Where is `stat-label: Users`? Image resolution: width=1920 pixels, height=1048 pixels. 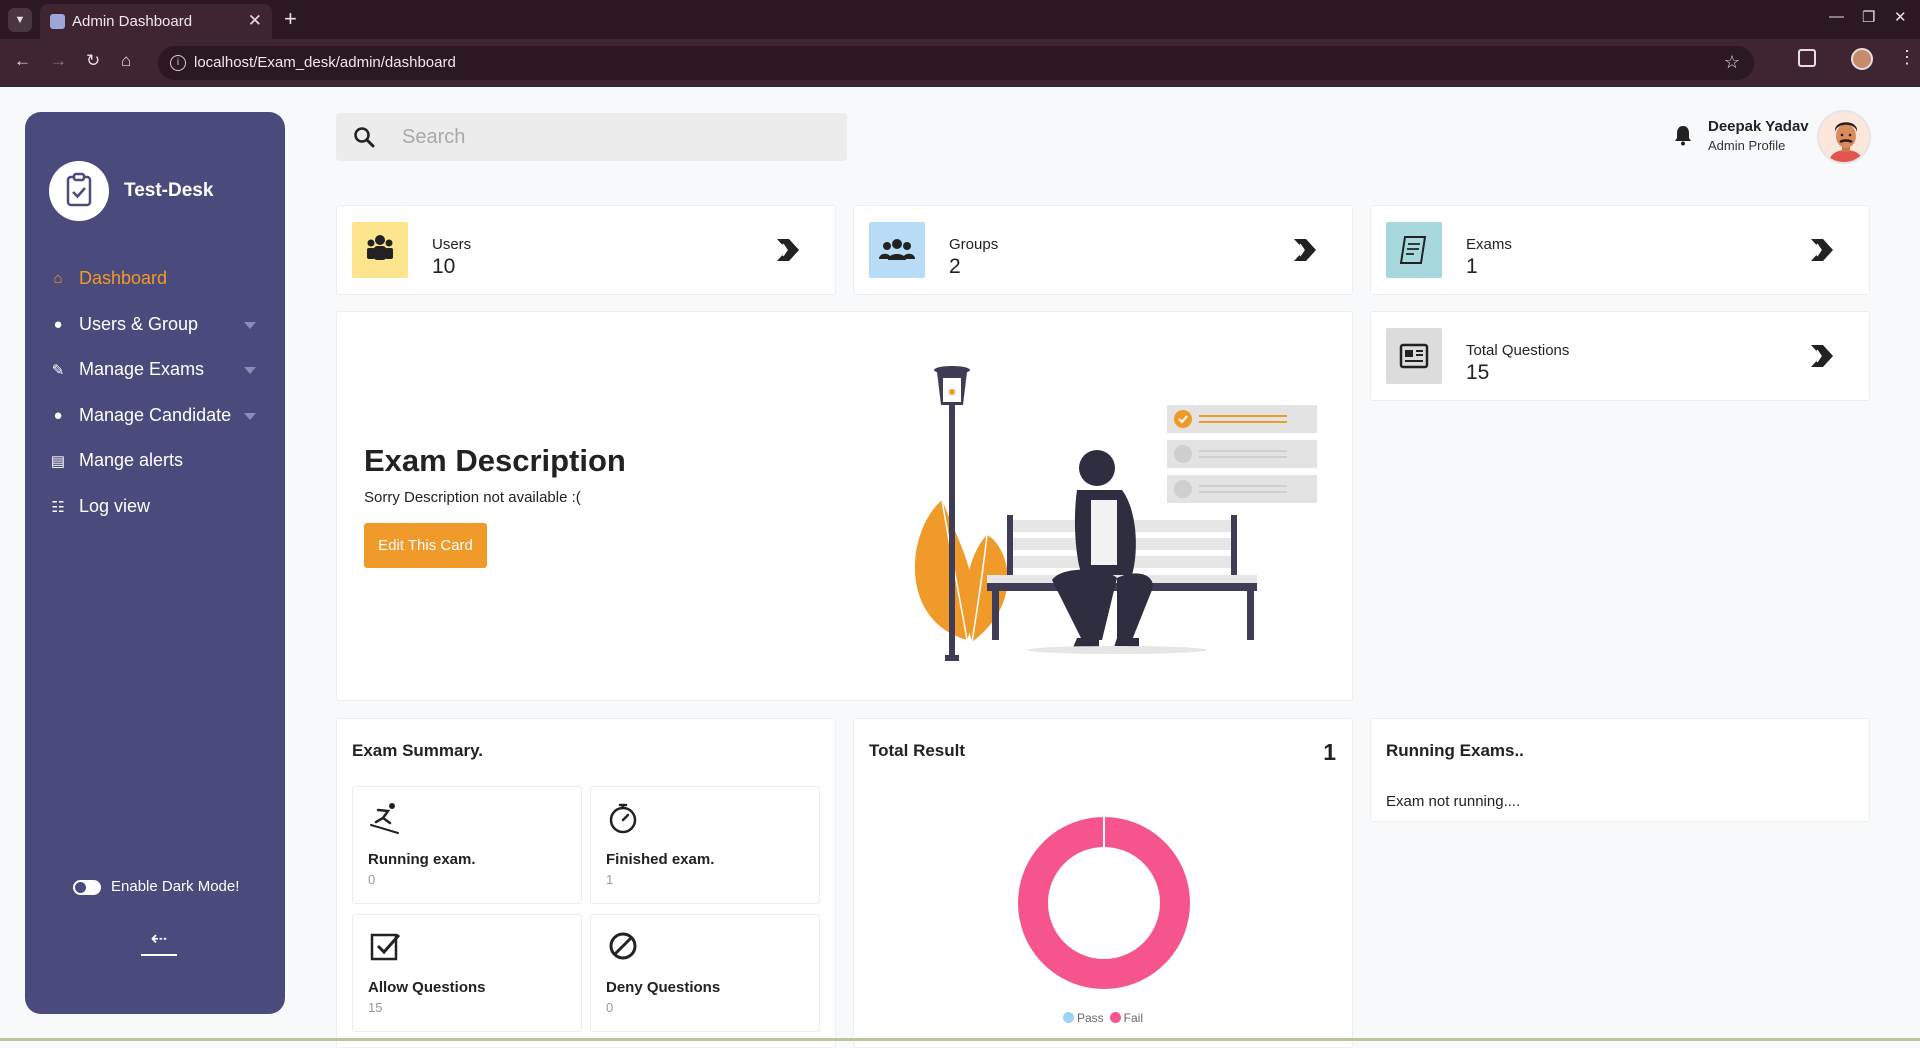
stat-label: Users is located at coordinates (452, 244).